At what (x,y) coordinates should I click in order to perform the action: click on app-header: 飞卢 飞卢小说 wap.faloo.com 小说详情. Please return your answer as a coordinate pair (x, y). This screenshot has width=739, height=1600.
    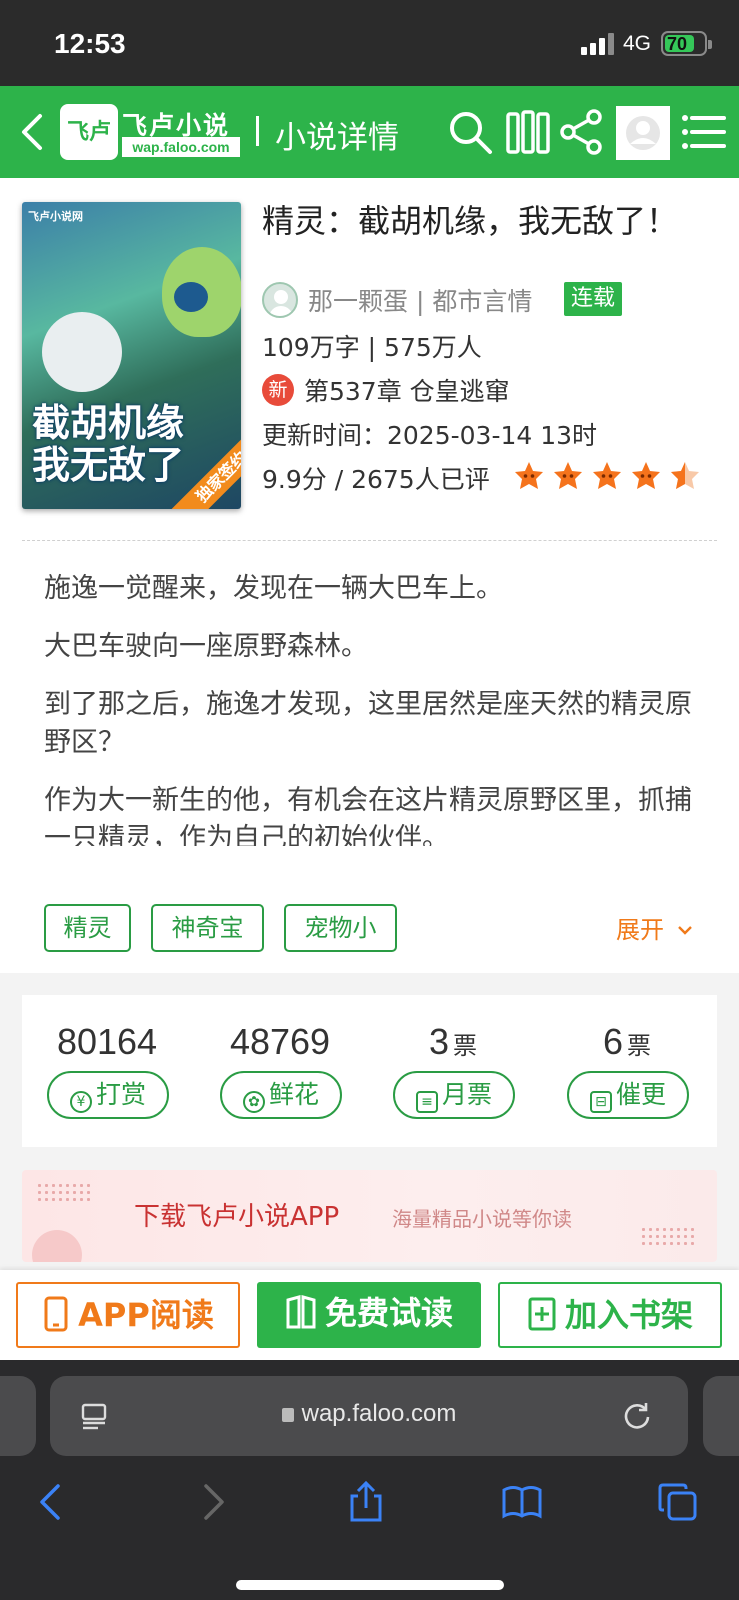
    Looking at the image, I should click on (369, 132).